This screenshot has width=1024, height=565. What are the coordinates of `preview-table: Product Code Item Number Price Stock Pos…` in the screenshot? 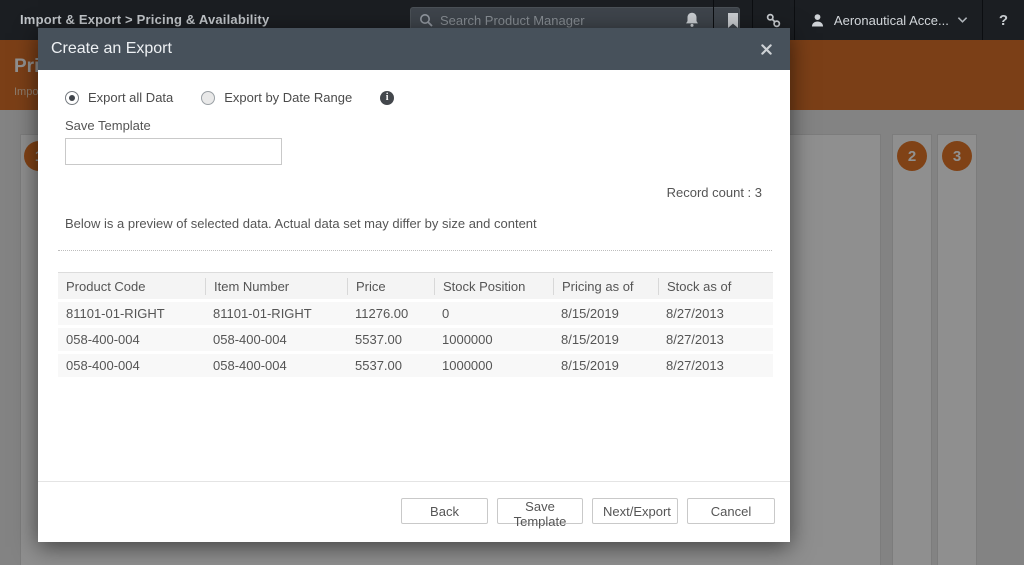 It's located at (415, 324).